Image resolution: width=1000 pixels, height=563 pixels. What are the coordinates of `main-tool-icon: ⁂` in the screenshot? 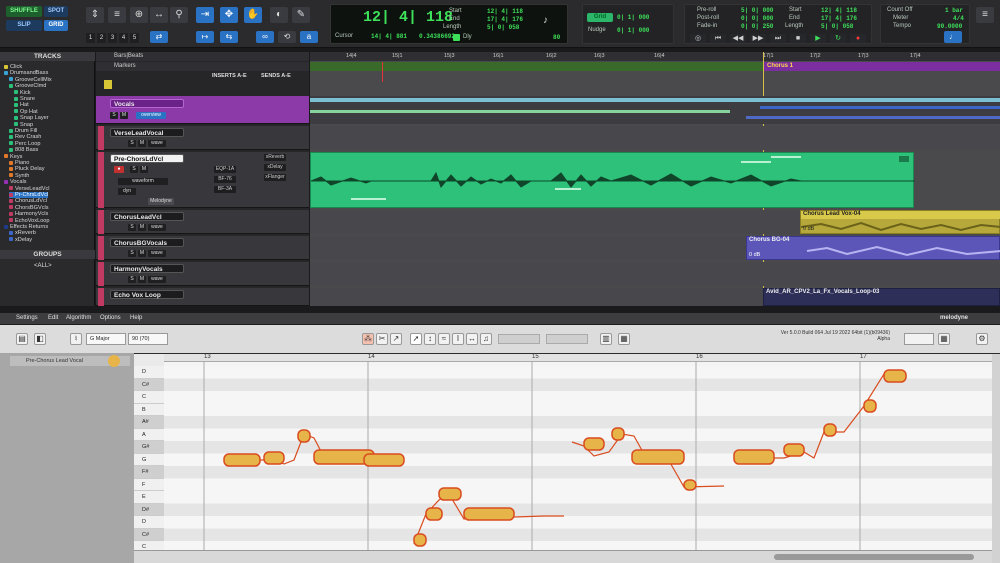 It's located at (368, 339).